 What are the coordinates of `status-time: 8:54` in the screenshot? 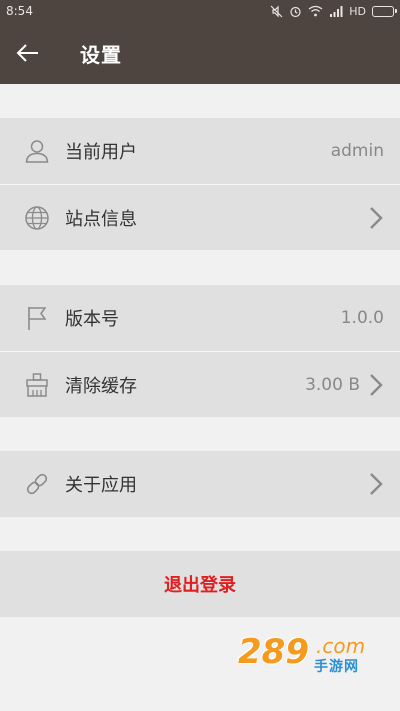 It's located at (19, 11).